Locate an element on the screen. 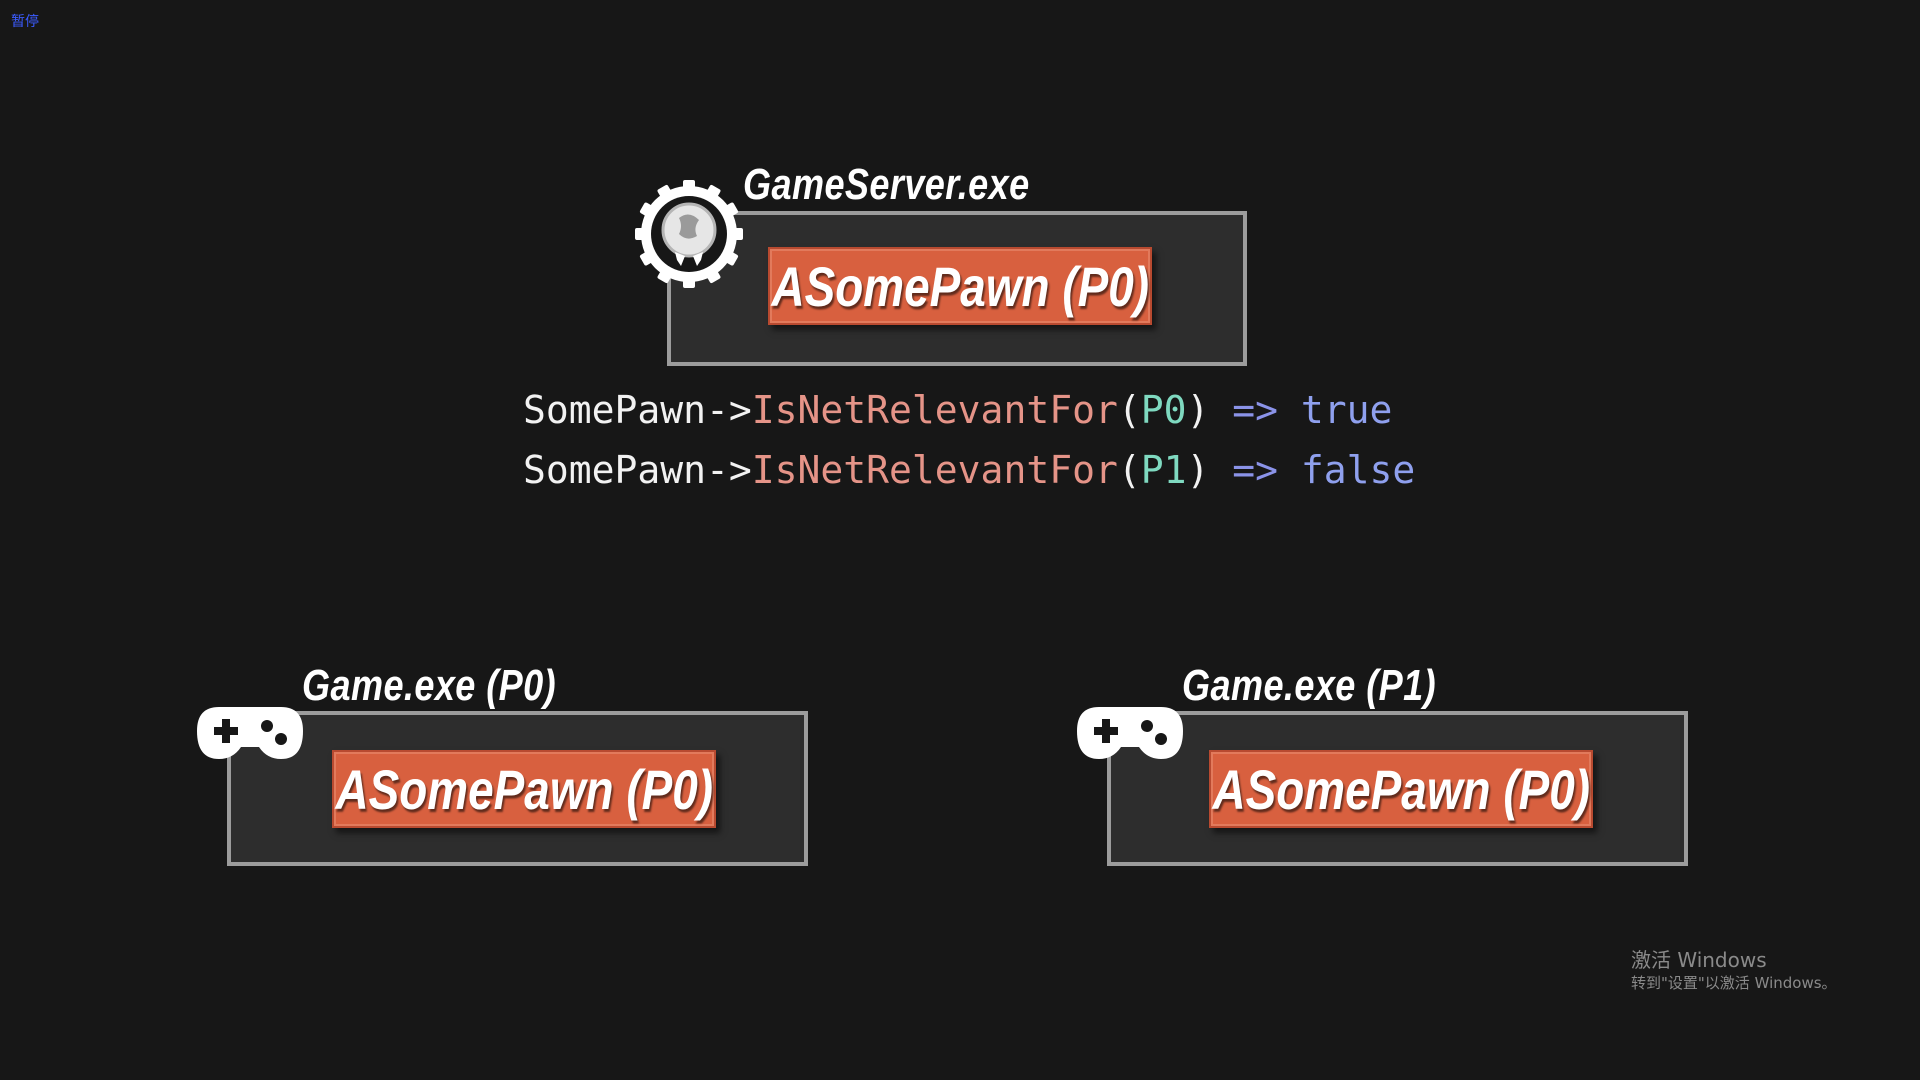  client-p0-title: Game.exe (P0) is located at coordinates (429, 685).